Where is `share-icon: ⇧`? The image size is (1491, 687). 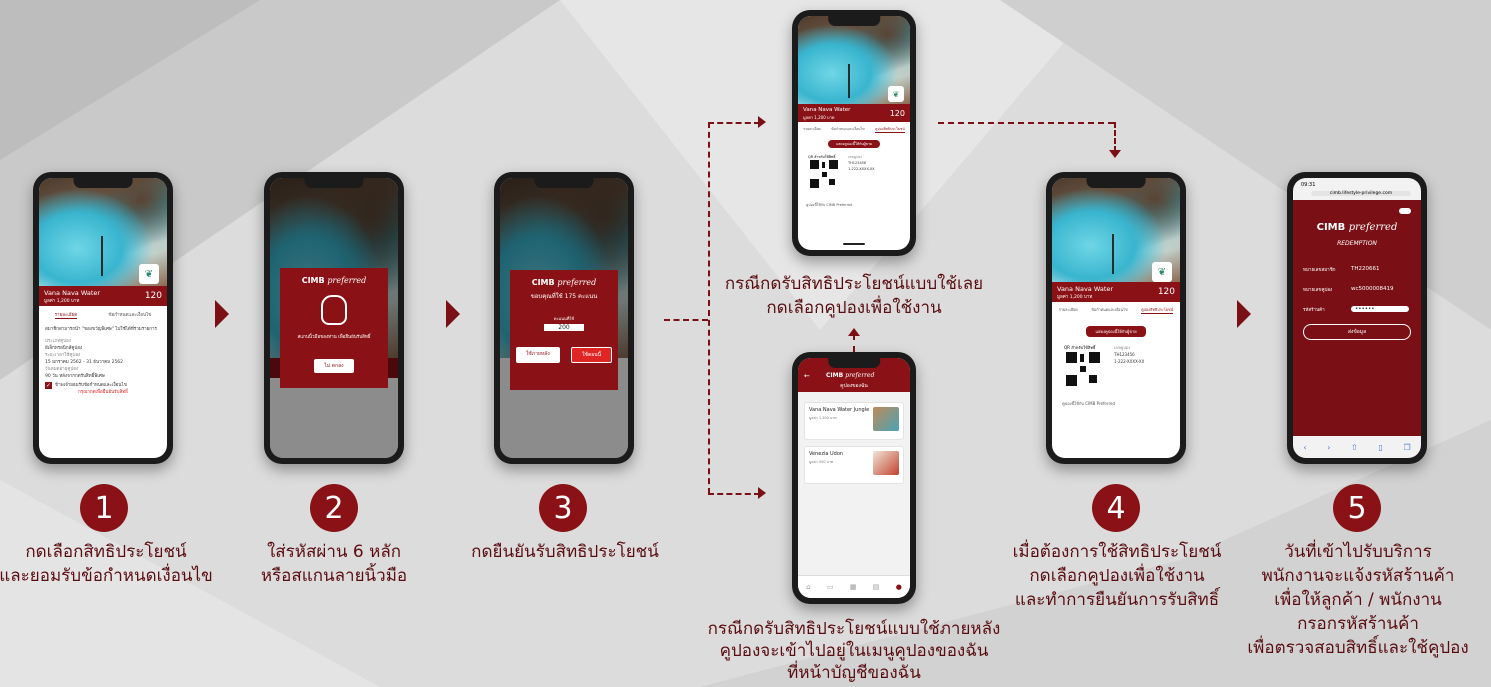
share-icon: ⇧ is located at coordinates (1354, 447).